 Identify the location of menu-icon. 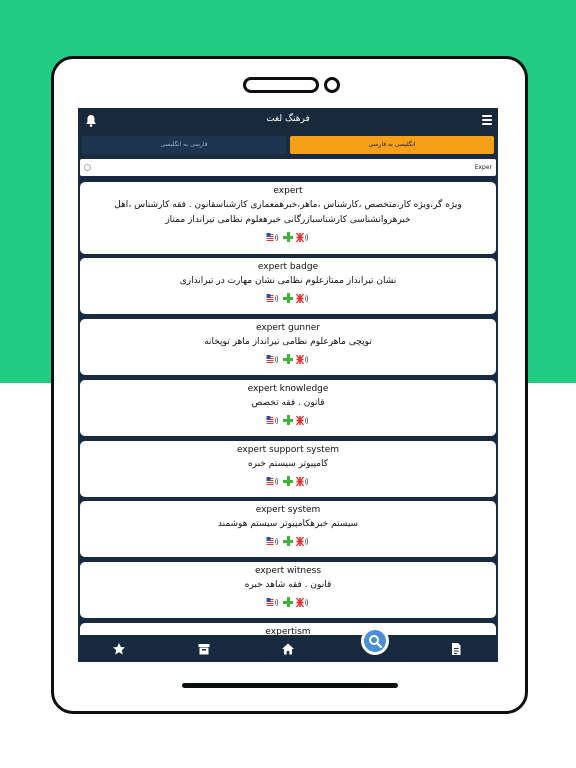
(487, 120).